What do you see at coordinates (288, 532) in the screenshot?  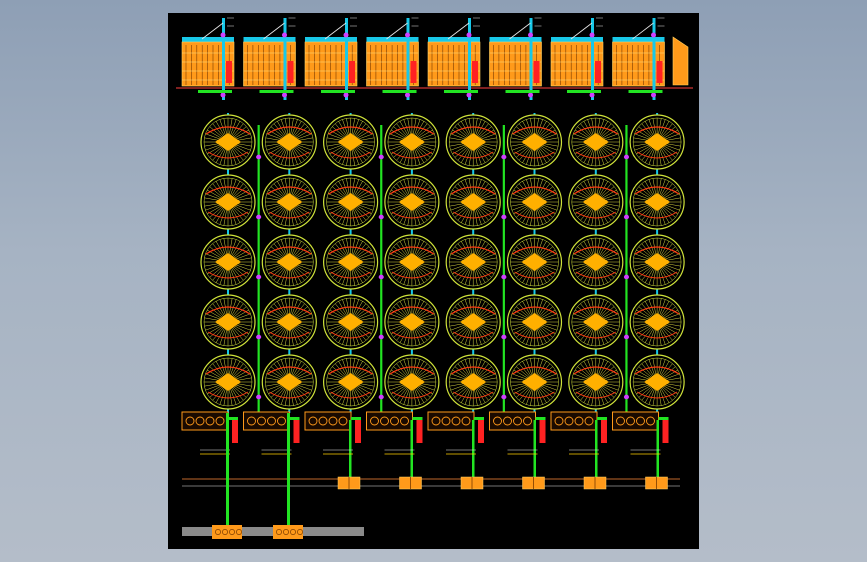 I see `footer-equipment` at bounding box center [288, 532].